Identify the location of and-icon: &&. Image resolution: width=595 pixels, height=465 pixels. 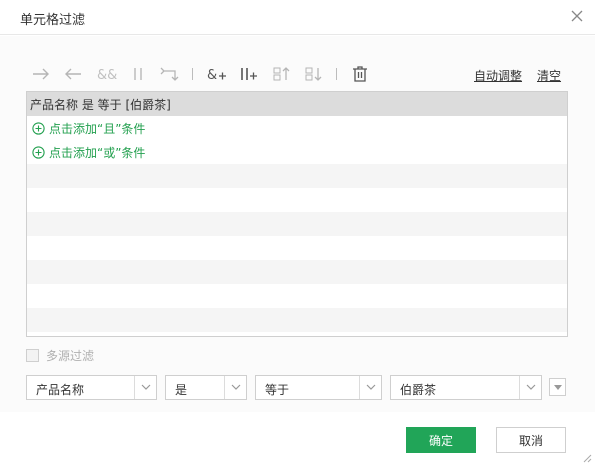
(107, 74).